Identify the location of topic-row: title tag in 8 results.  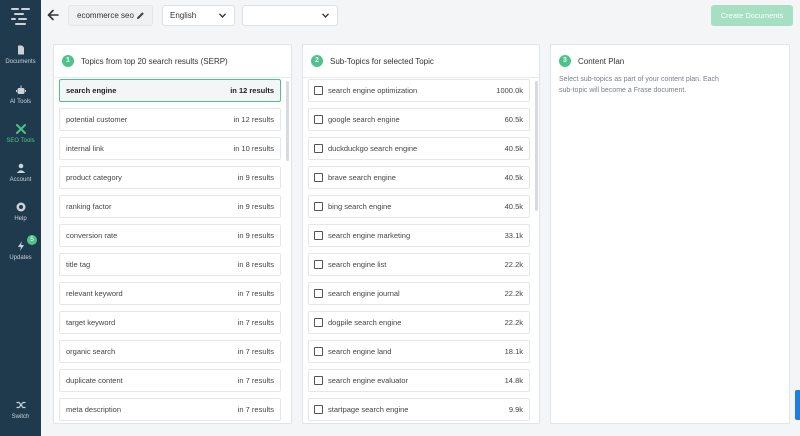
(170, 264).